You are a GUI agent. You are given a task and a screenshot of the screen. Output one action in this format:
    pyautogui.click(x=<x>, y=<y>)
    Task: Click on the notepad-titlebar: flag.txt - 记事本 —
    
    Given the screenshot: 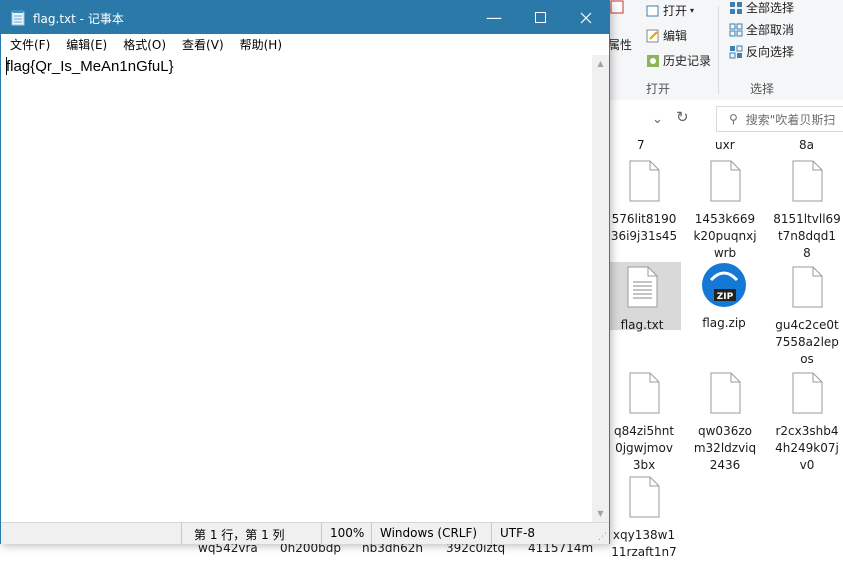 What is the action you would take?
    pyautogui.click(x=305, y=17)
    